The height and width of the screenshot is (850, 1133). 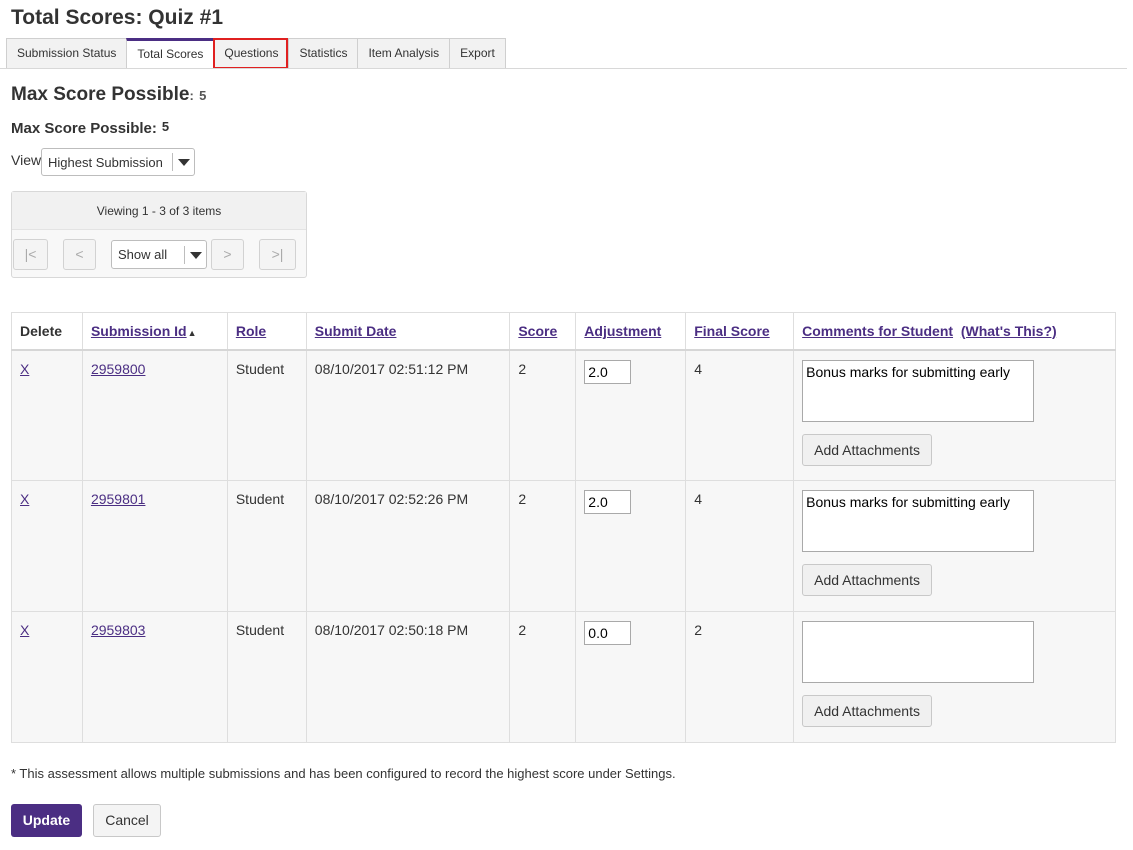 What do you see at coordinates (118, 369) in the screenshot?
I see `submission-id-link: 2959800` at bounding box center [118, 369].